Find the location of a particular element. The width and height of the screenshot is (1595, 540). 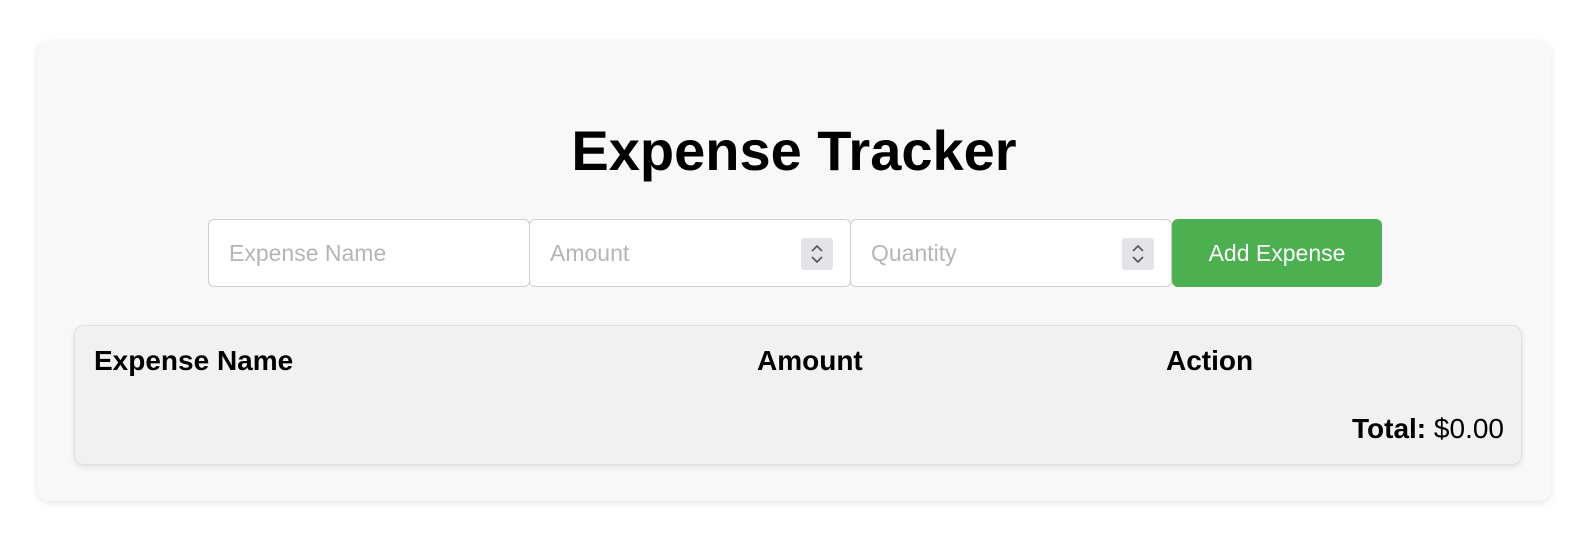

expense-name-input is located at coordinates (369, 253).